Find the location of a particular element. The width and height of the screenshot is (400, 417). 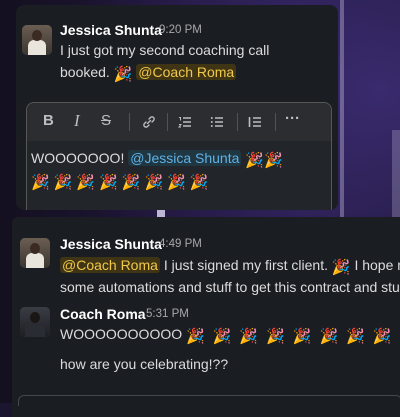

composer-line: 🎉🎉🎉🎉🎉🎉🎉🎉 is located at coordinates (157, 180).